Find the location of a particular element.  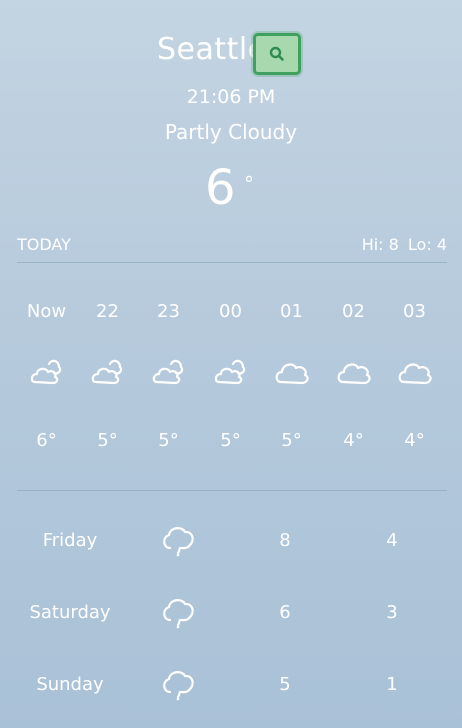

hour-label: 00 is located at coordinates (230, 311).